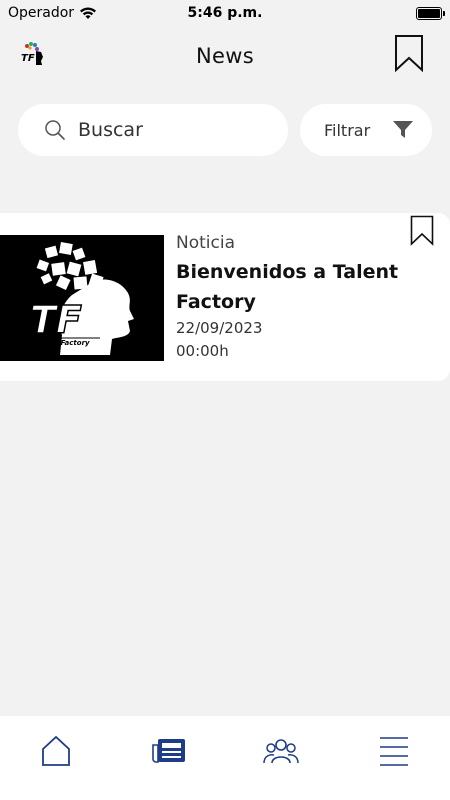  Describe the element at coordinates (430, 13) in the screenshot. I see `battery-icon` at that location.